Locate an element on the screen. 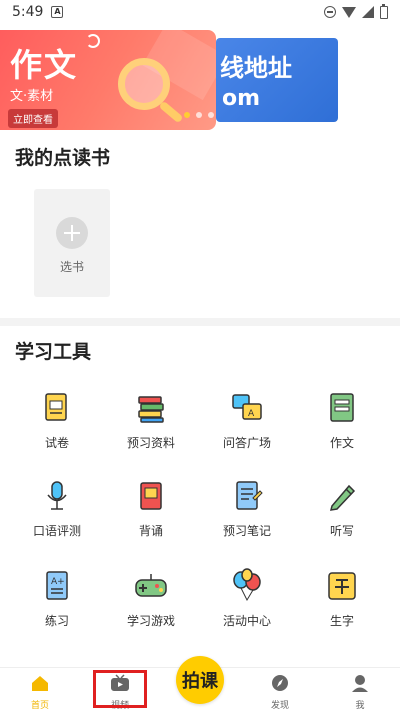 This screenshot has height=711, width=400. tool-oral-eval: 口语评测 is located at coordinates (57, 508).